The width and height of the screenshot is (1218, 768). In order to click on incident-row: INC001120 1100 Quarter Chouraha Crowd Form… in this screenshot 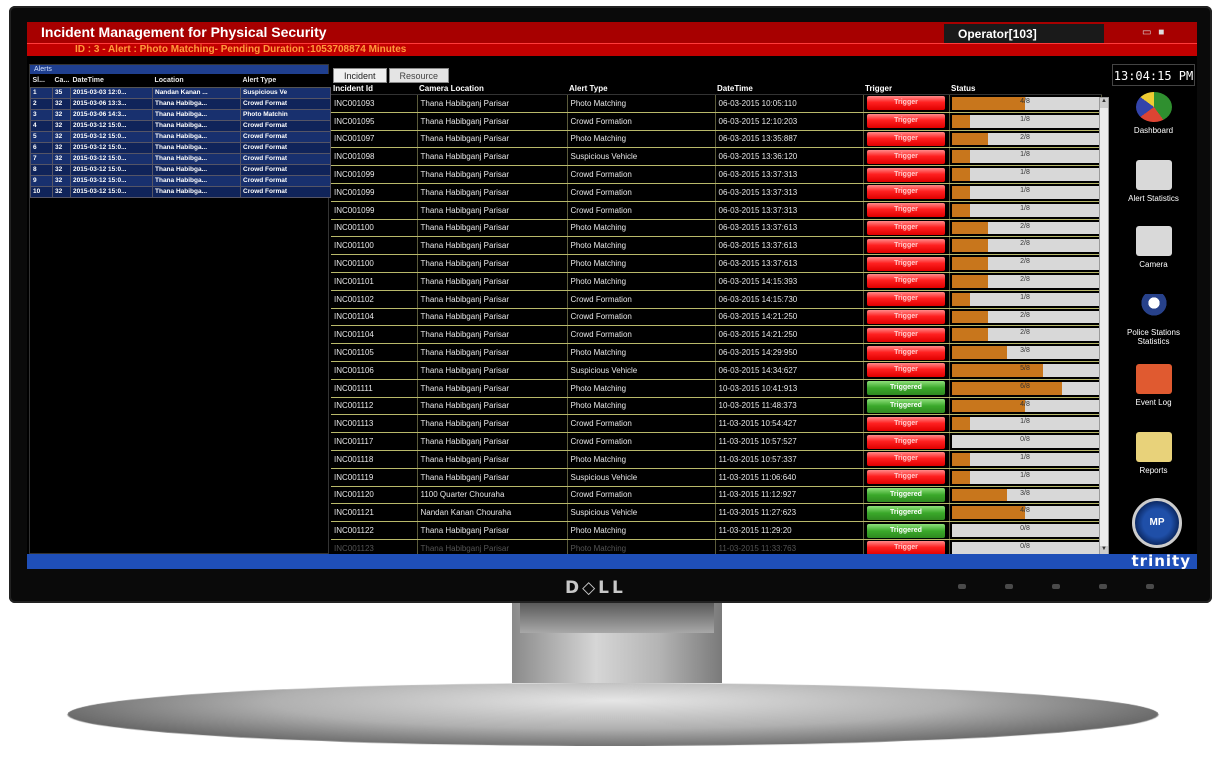, I will do `click(716, 495)`.